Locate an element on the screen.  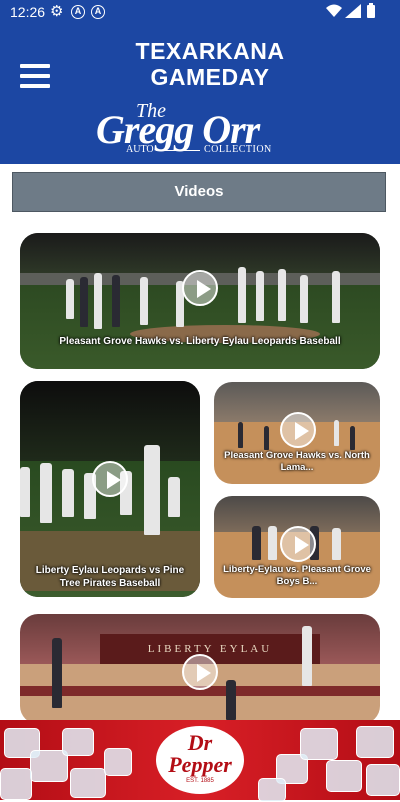
ad-banner: Dr Pepper EST. 1885 is located at coordinates (200, 761).